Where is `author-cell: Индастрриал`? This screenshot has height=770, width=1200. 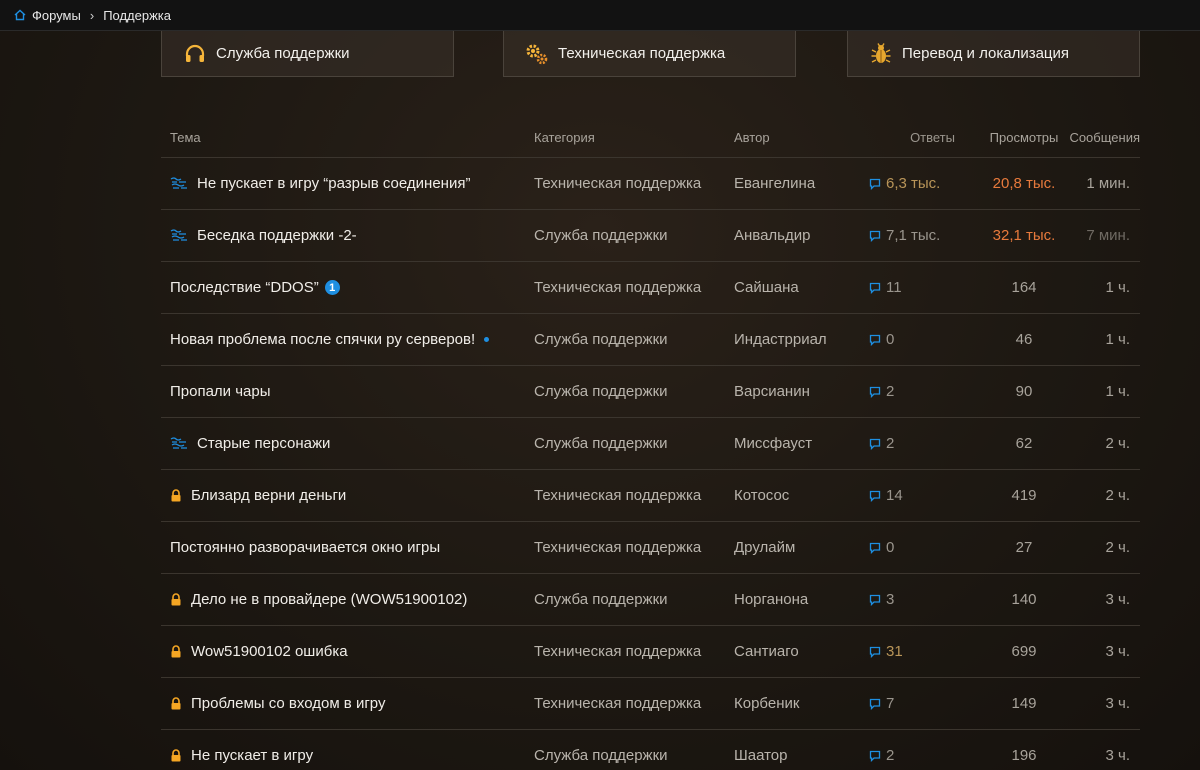
author-cell: Индастрриал is located at coordinates (799, 339).